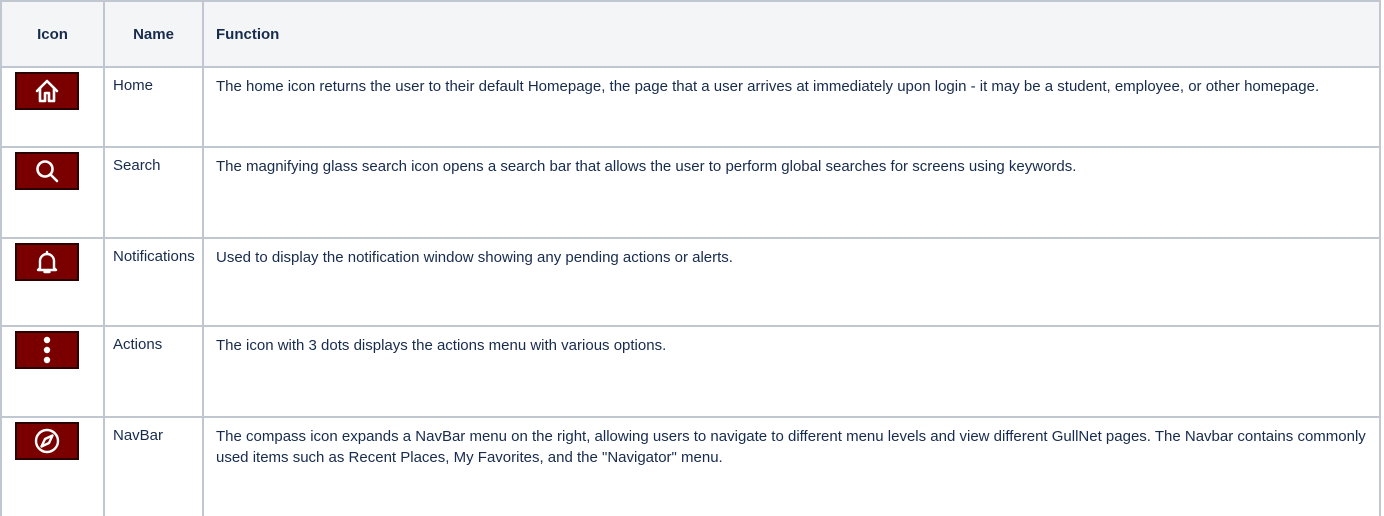 This screenshot has width=1384, height=516. What do you see at coordinates (47, 91) in the screenshot?
I see `home-icon` at bounding box center [47, 91].